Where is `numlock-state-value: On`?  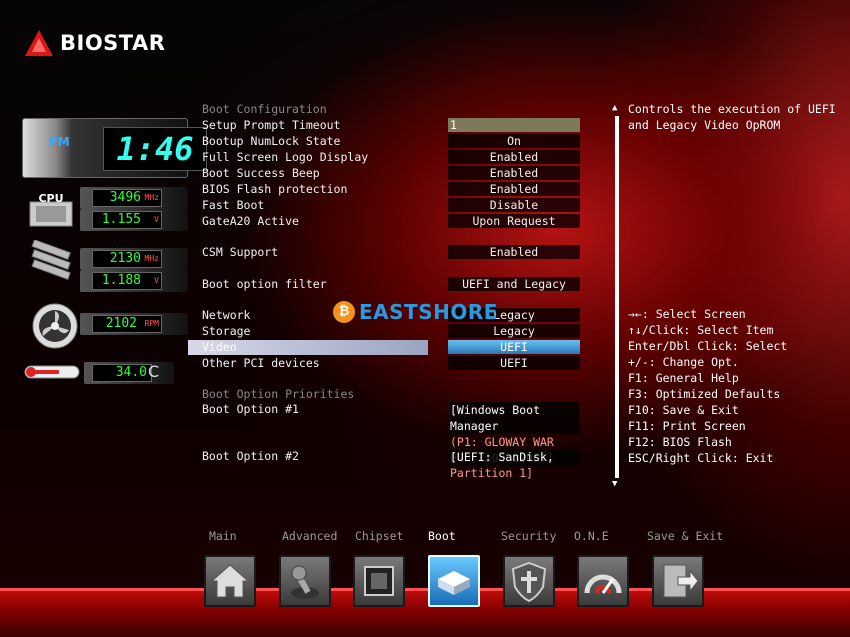 numlock-state-value: On is located at coordinates (514, 141).